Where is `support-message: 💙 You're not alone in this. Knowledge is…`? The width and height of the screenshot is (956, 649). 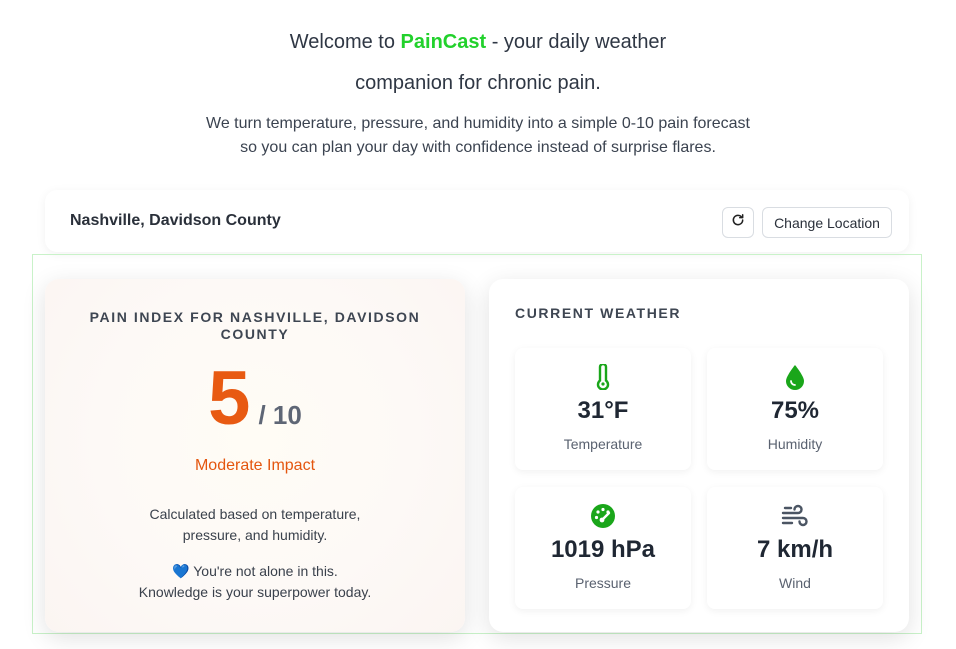 support-message: 💙 You're not alone in this. Knowledge is… is located at coordinates (255, 582).